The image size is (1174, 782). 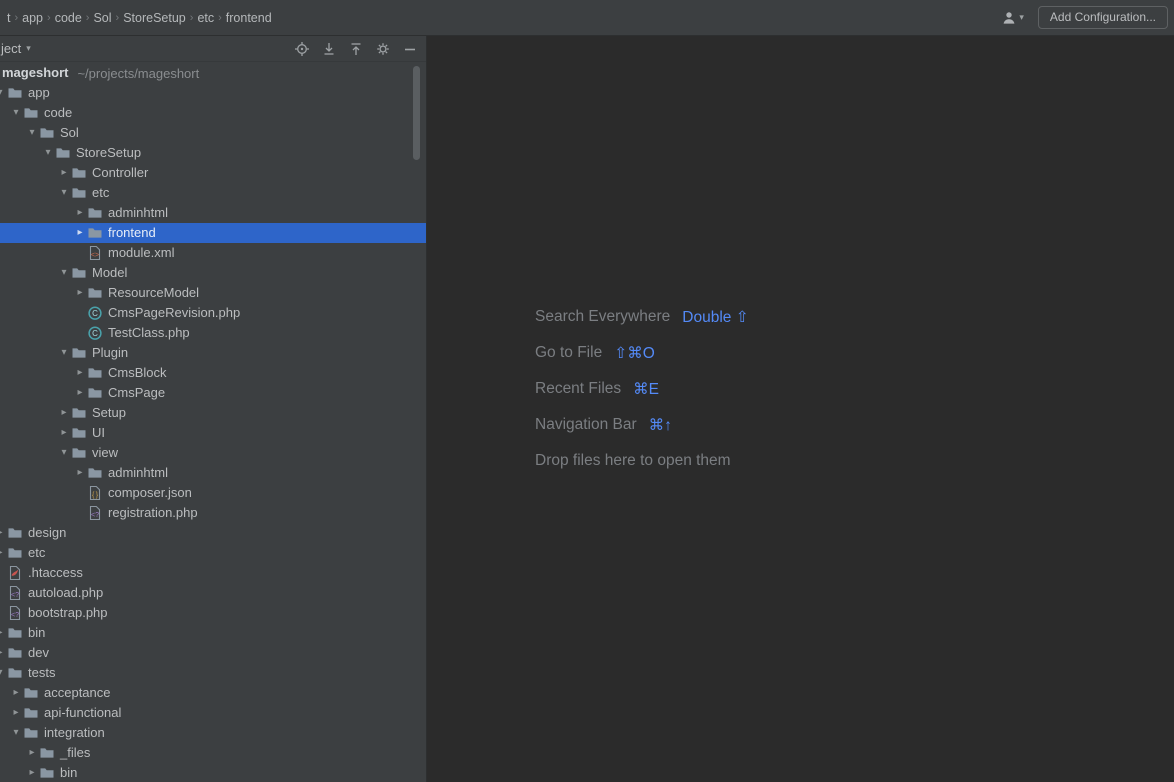 I want to click on tree-row: ▾ Plugin, so click(x=213, y=353).